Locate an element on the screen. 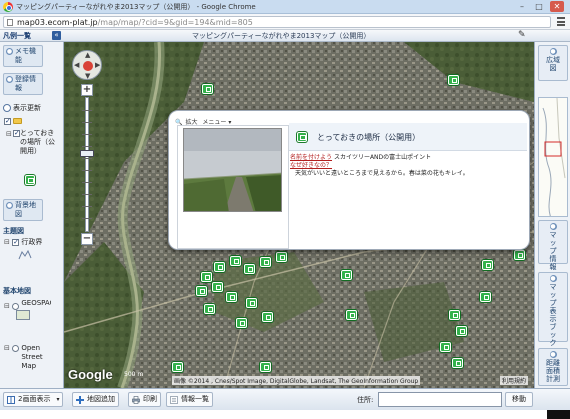  bookmark-button: ● マップ表示ブックマーク is located at coordinates (553, 321).